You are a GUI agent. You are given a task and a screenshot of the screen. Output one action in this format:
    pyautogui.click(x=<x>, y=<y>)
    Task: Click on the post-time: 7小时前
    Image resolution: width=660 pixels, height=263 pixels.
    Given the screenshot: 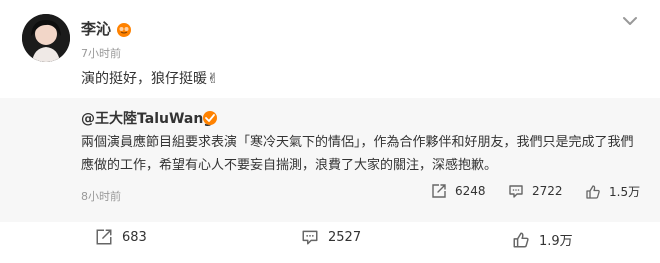 What is the action you would take?
    pyautogui.click(x=101, y=53)
    